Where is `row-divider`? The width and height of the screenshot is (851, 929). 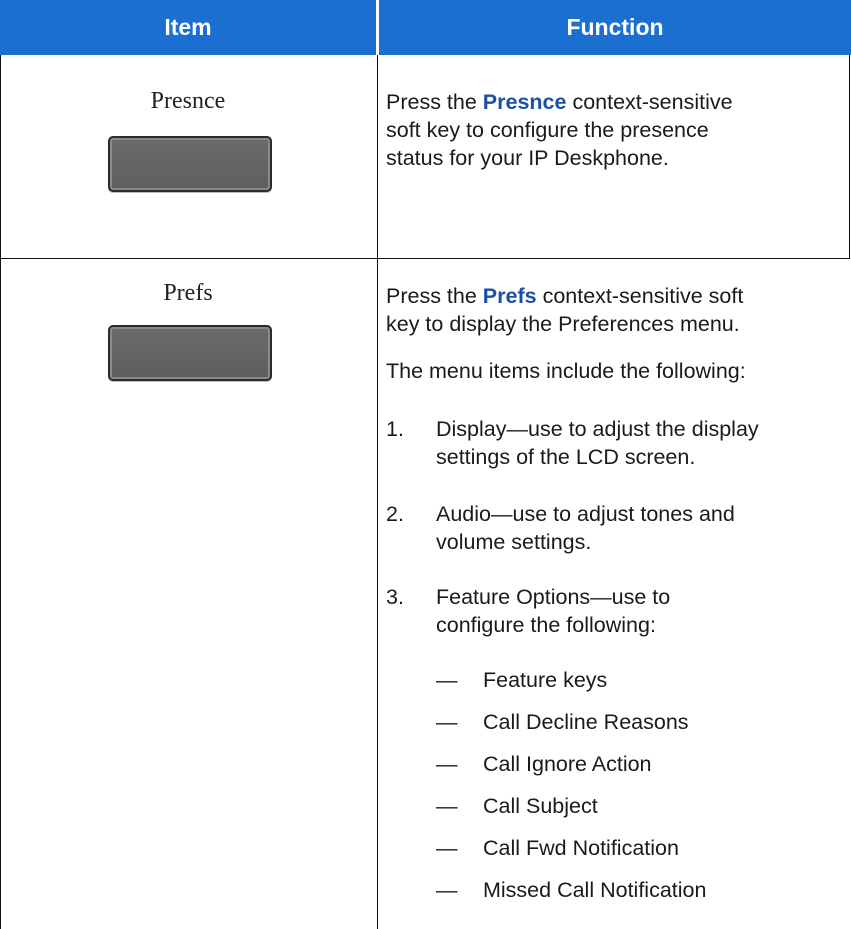 row-divider is located at coordinates (425, 258).